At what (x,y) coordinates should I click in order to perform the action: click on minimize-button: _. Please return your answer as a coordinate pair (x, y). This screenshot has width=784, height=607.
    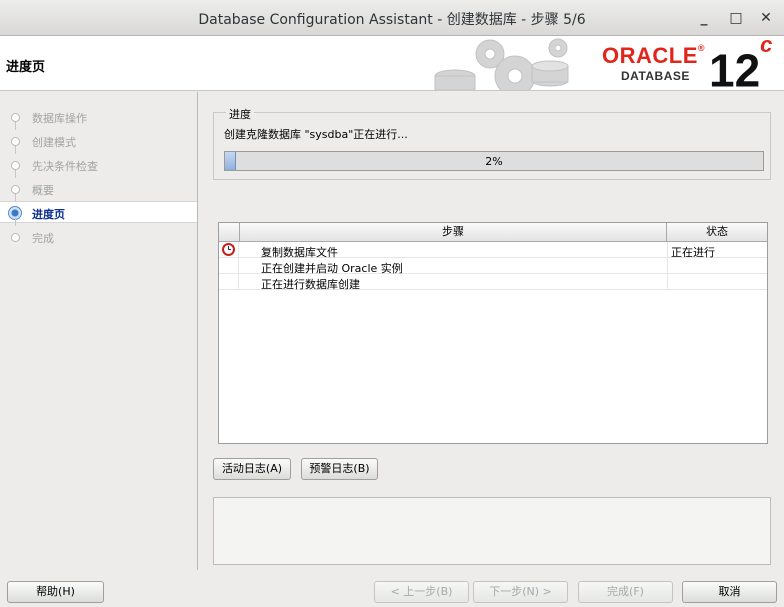
    Looking at the image, I should click on (704, 18).